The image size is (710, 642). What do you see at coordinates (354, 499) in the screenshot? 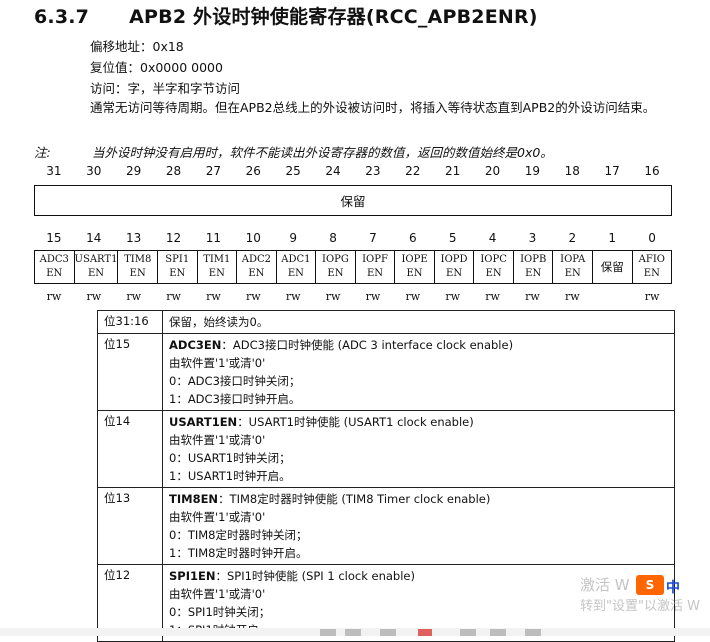
I see `description-text: ：TIM8定时器时钟使能 (TIM8 Timer clock enable)` at bounding box center [354, 499].